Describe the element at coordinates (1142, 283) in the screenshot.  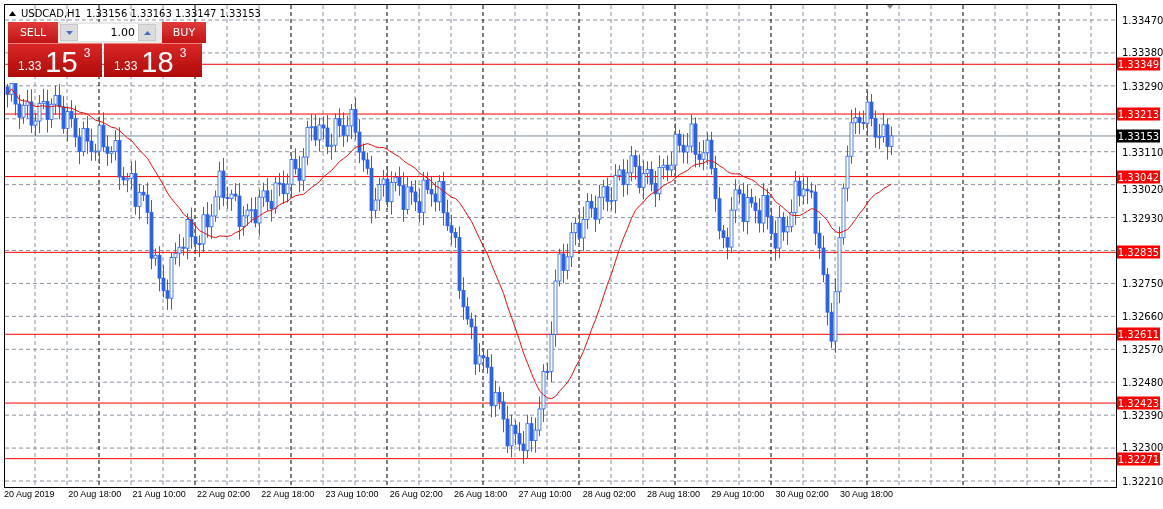
I see `price-label: 1.32750` at that location.